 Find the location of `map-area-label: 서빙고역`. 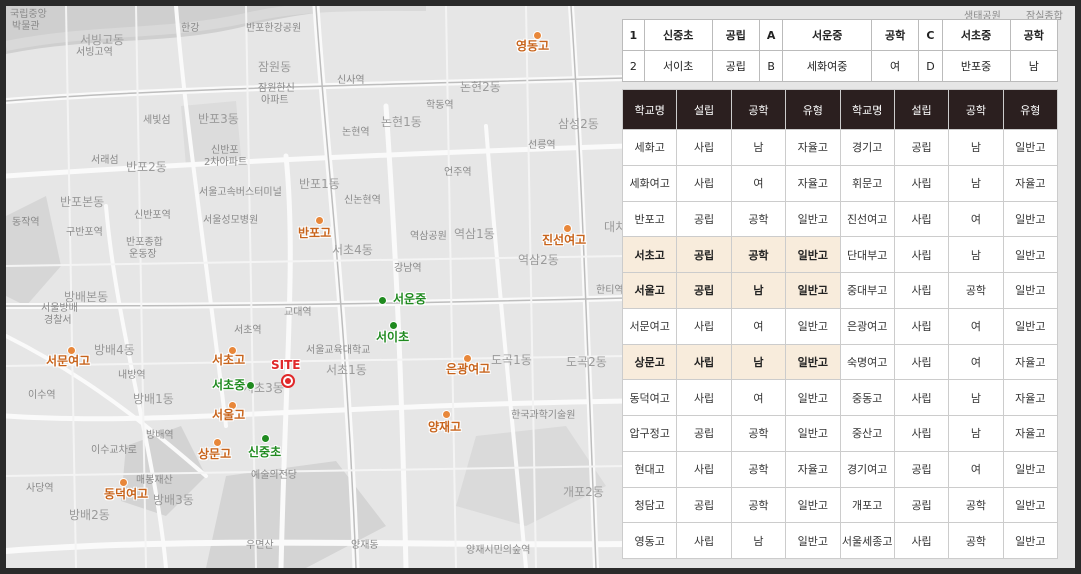

map-area-label: 서빙고역 is located at coordinates (94, 52).